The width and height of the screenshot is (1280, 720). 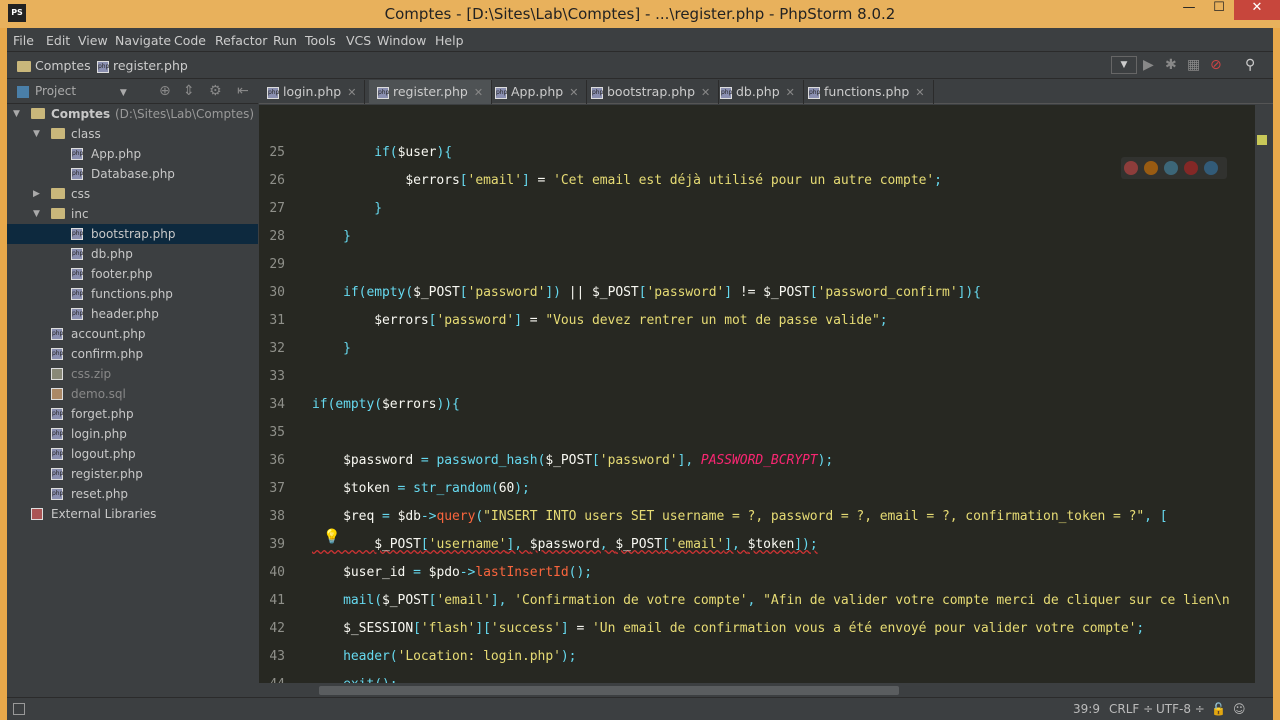 I want to click on horizontal-scroll-thumb, so click(x=609, y=690).